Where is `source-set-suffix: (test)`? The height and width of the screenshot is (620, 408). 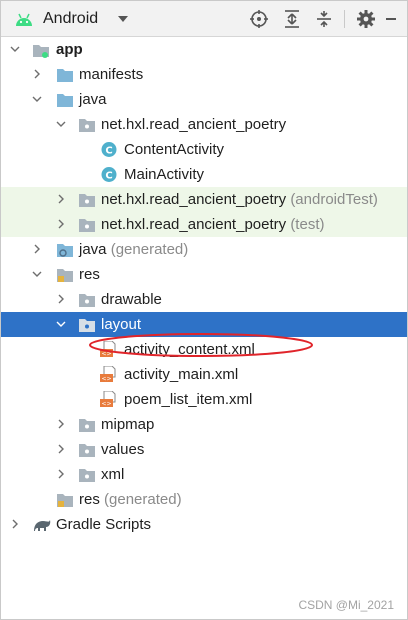 source-set-suffix: (test) is located at coordinates (307, 224).